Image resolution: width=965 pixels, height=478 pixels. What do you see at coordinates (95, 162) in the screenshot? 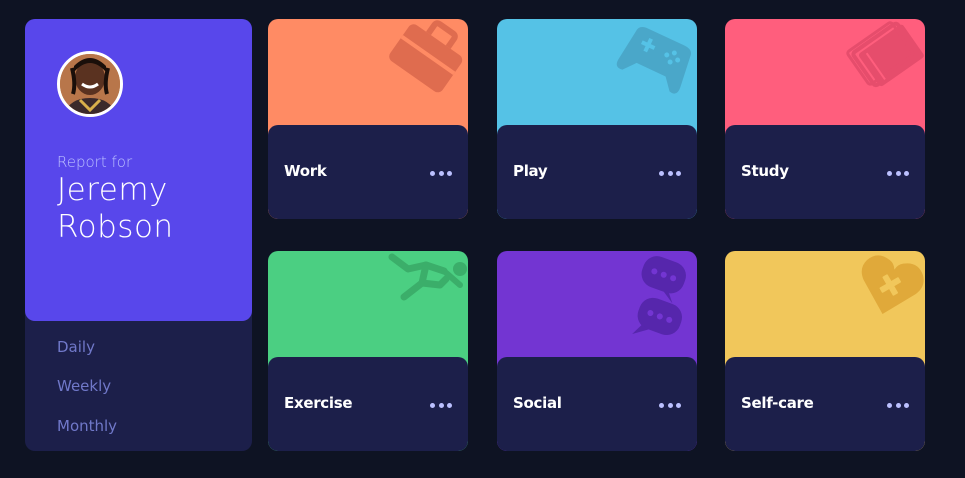
I see `report-for-label: Report for` at bounding box center [95, 162].